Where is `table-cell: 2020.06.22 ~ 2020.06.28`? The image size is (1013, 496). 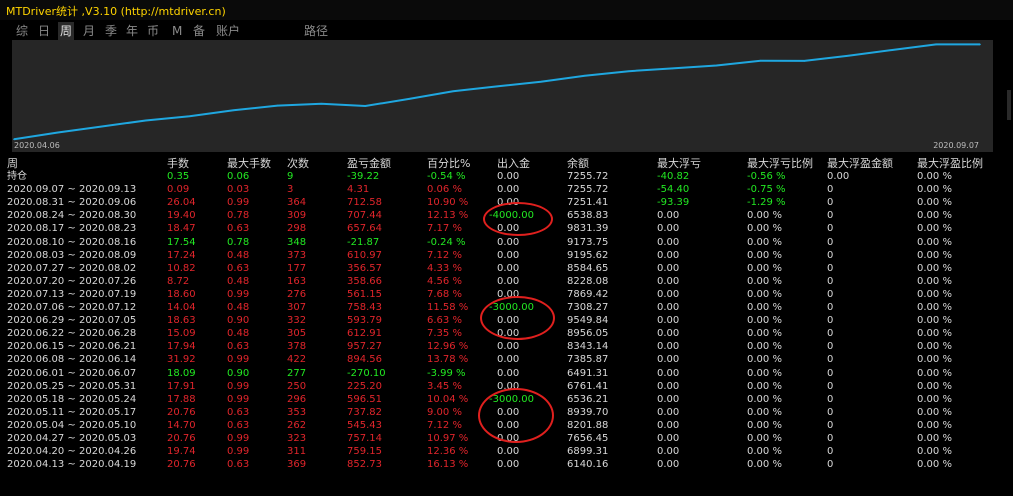 table-cell: 2020.06.22 ~ 2020.06.28 is located at coordinates (72, 334).